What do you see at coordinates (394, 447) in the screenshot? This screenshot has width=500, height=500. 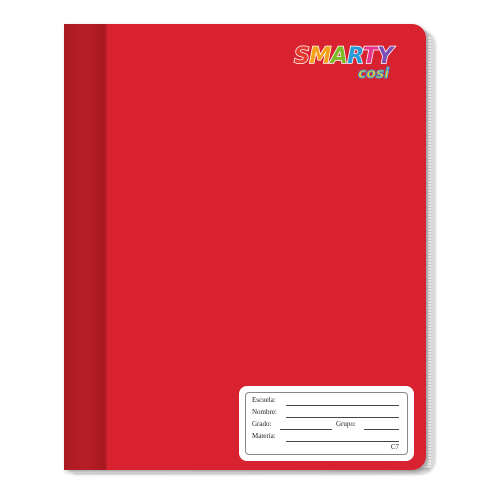 I see `label-code: C7` at bounding box center [394, 447].